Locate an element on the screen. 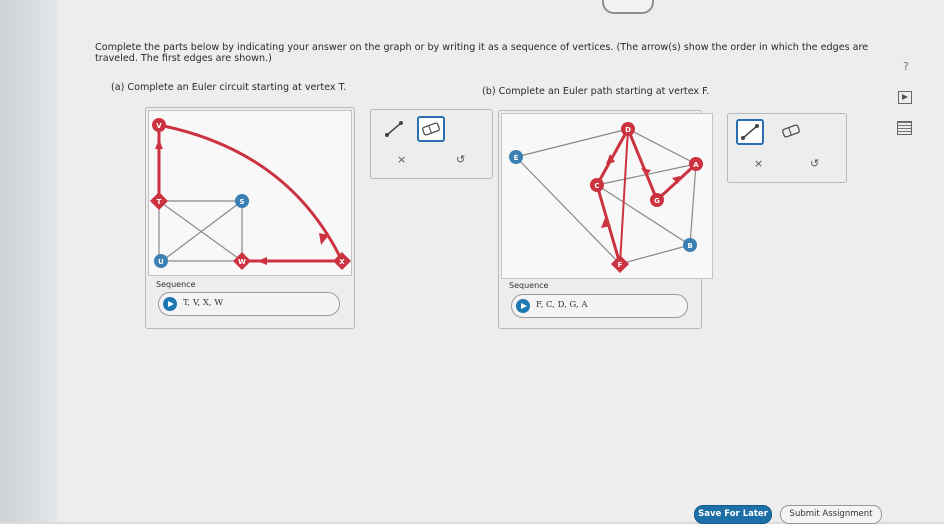 Image resolution: width=944 pixels, height=524 pixels. part-a-card: V T S U W X Sequence T, V, X, W is located at coordinates (250, 218).